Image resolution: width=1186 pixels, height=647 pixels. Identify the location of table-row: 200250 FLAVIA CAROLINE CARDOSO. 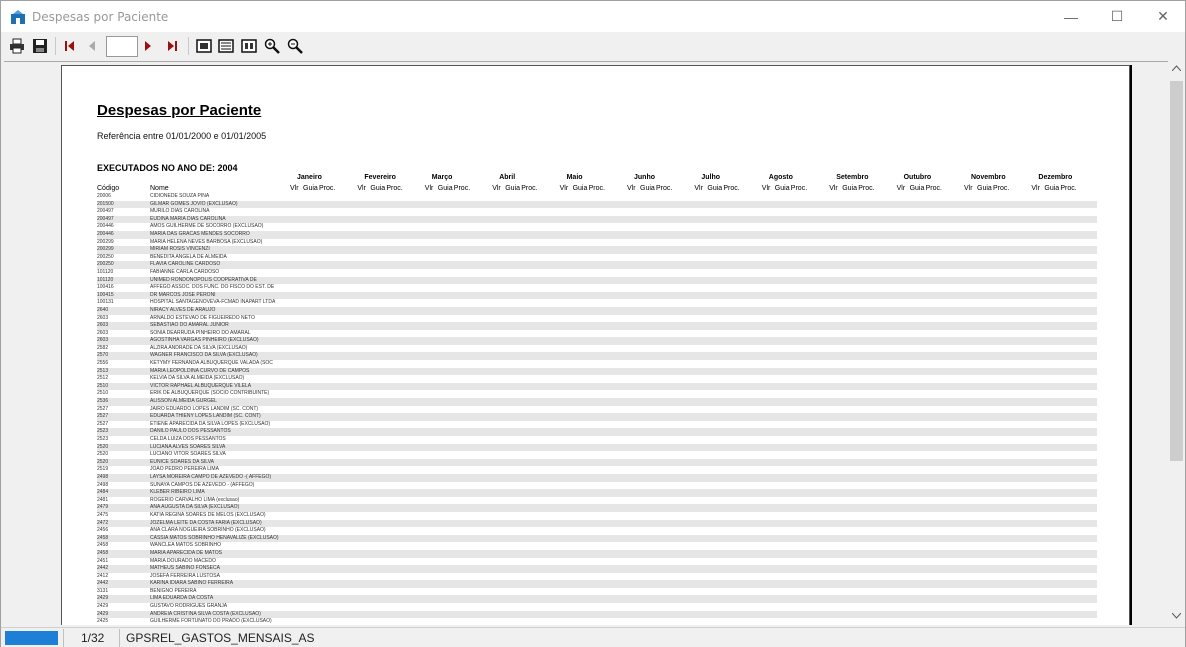
(597, 265).